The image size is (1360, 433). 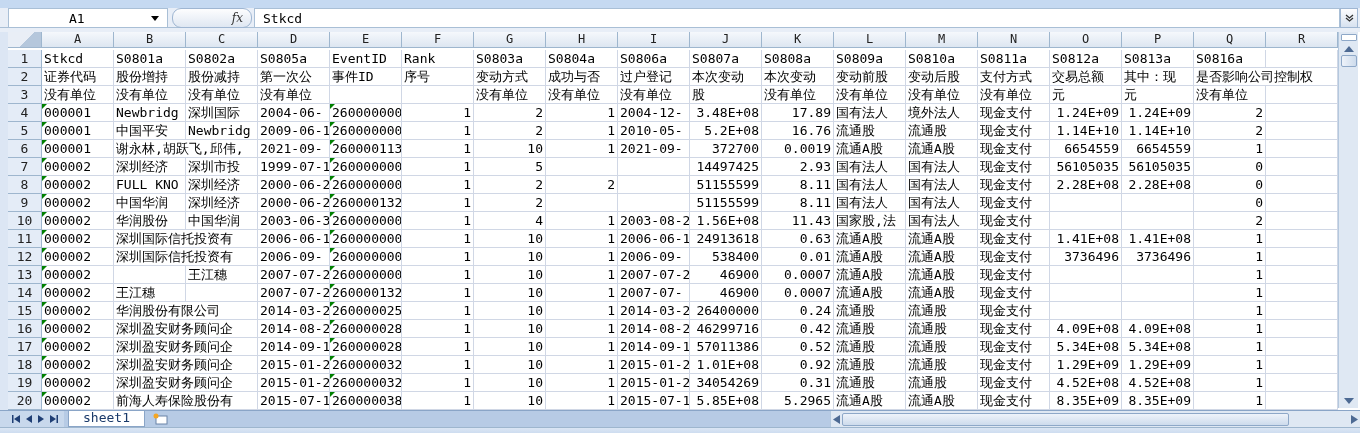 I want to click on table-cell: Newbridg, so click(x=222, y=131).